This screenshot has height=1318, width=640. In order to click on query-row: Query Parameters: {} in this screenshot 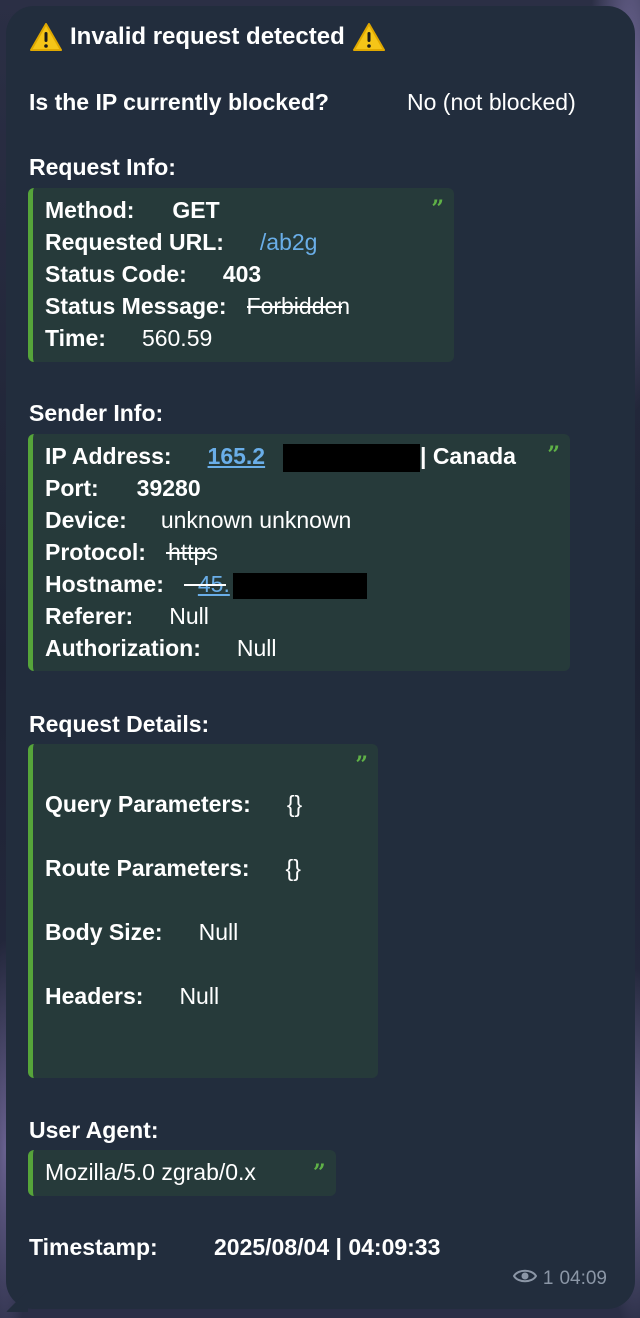, I will do `click(173, 804)`.